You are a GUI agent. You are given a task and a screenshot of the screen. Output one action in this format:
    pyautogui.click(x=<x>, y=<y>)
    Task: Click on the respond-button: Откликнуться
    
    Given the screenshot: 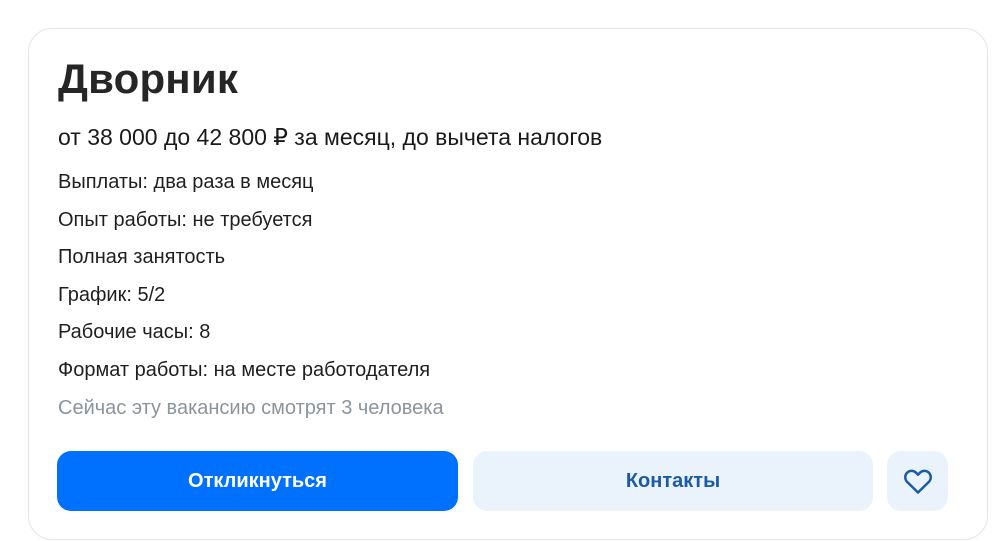 What is the action you would take?
    pyautogui.click(x=257, y=481)
    